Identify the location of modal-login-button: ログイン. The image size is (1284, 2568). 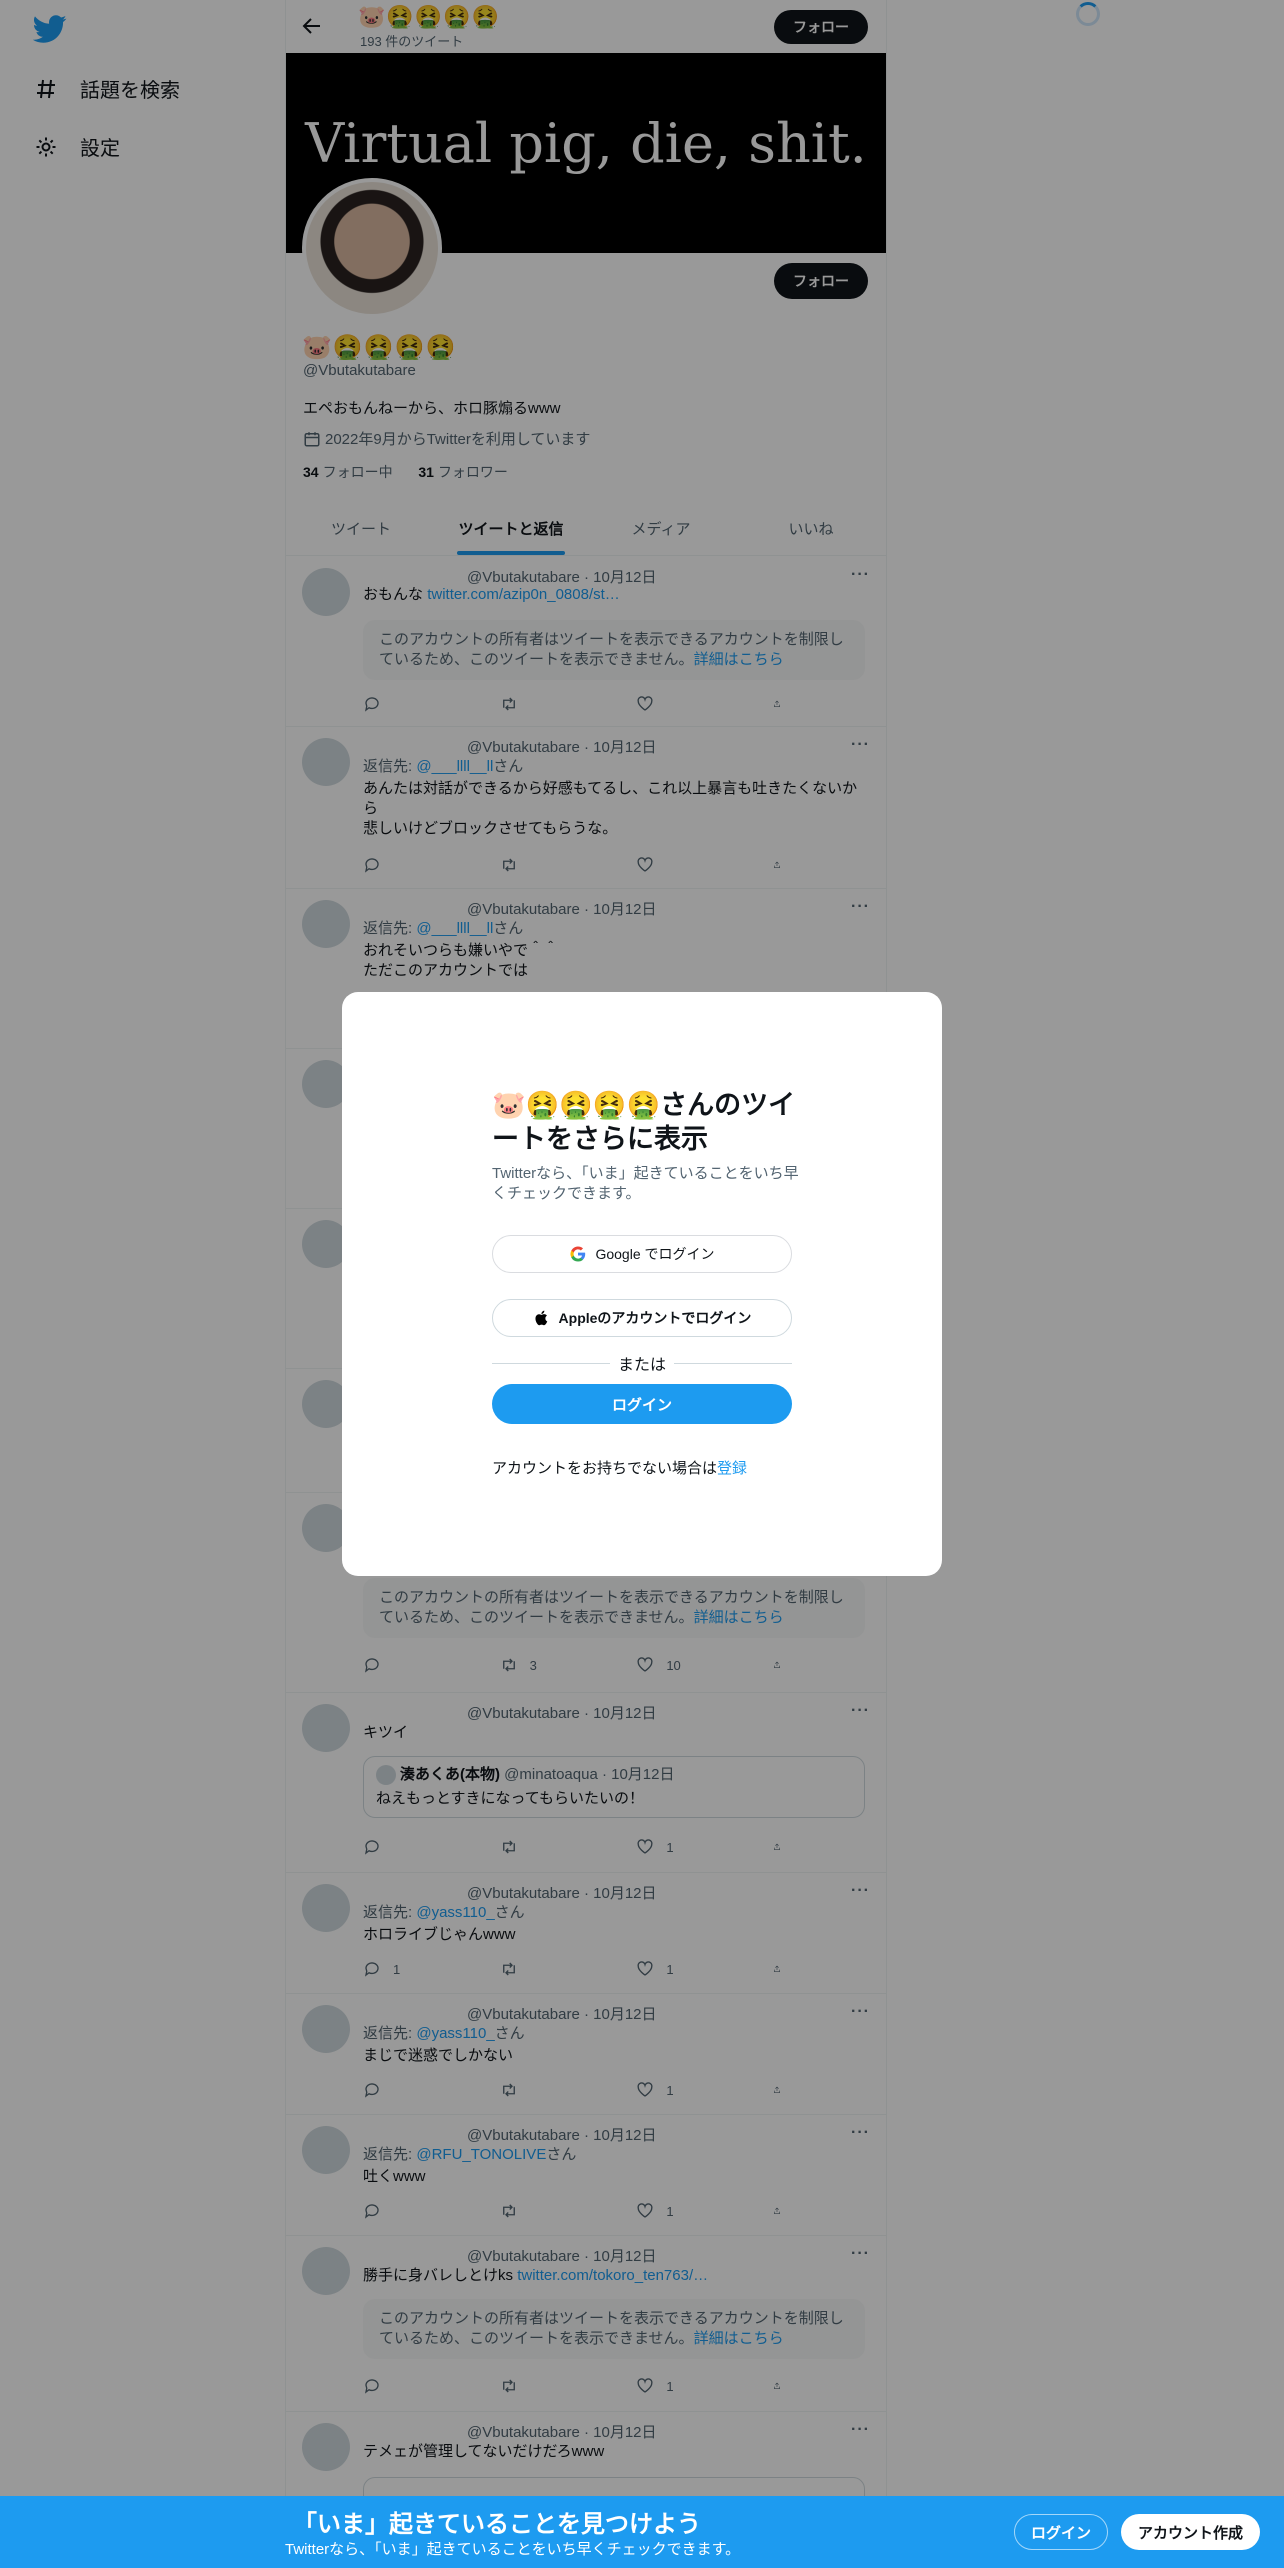
(642, 1404).